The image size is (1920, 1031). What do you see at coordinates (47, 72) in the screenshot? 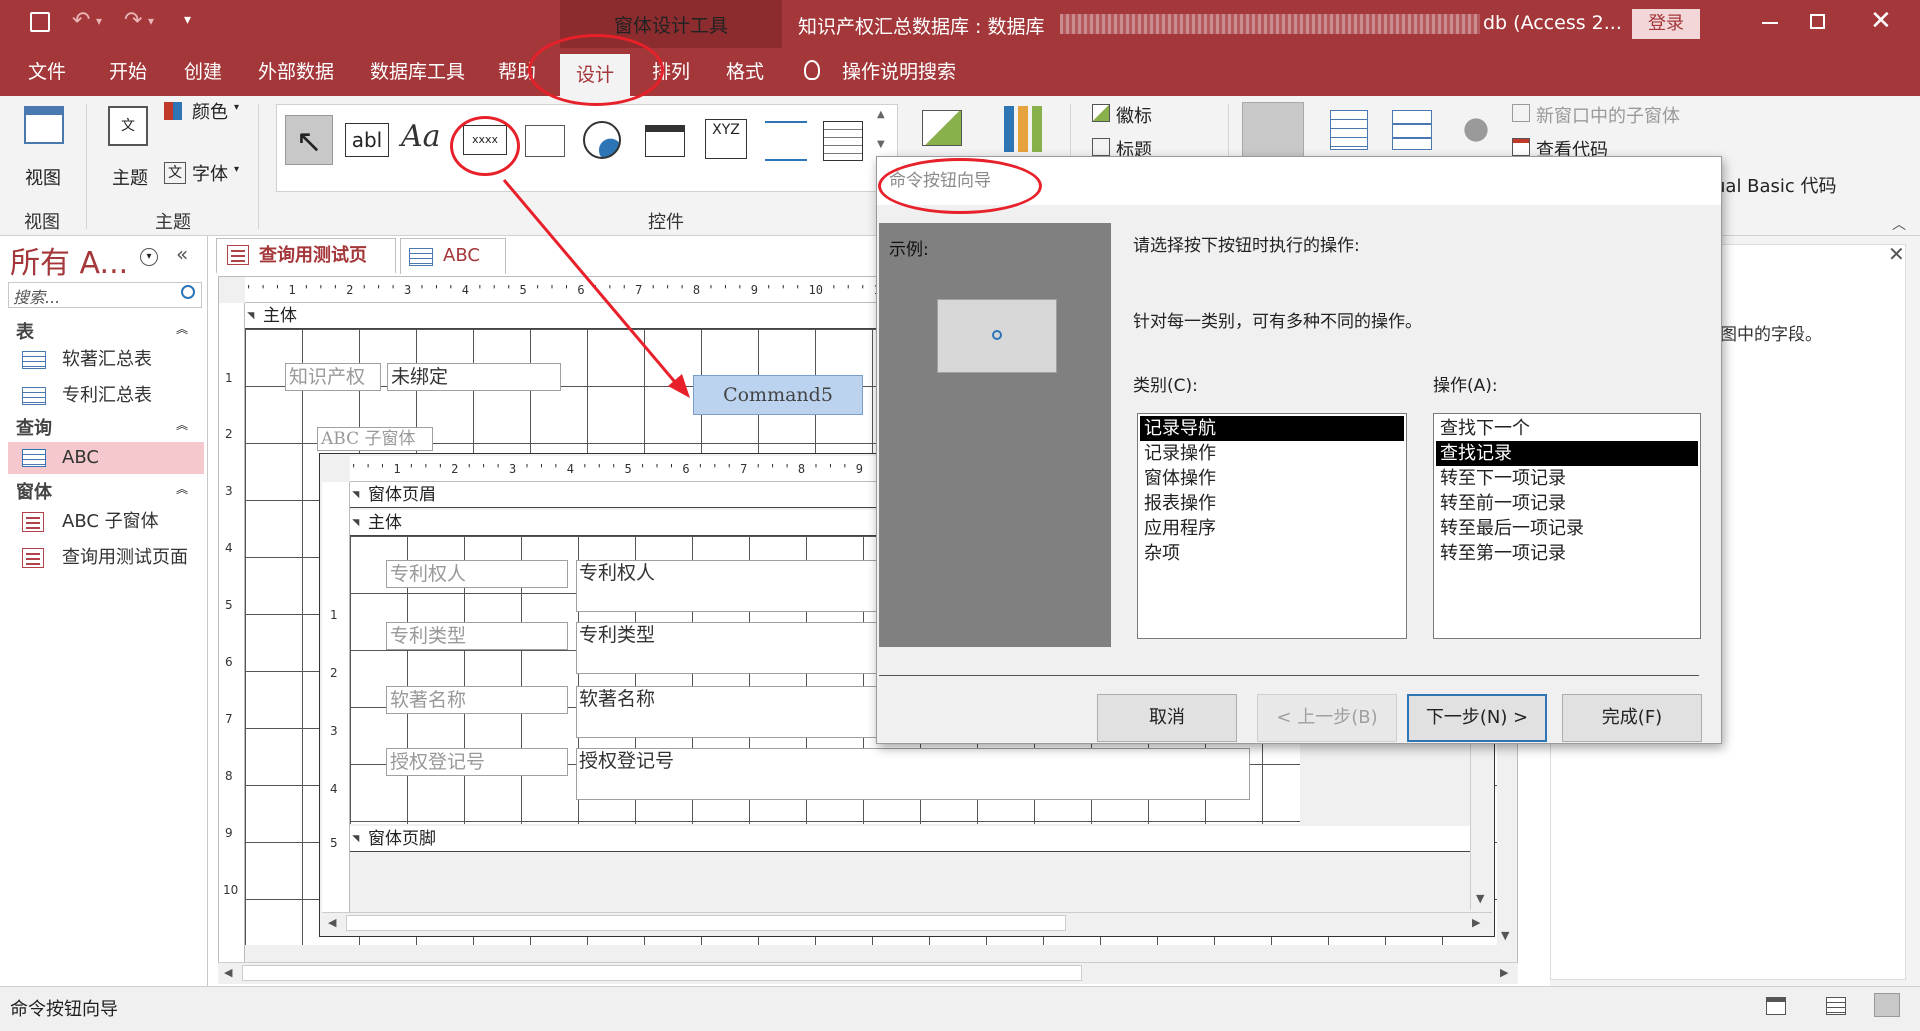
I see `tab-file: 文件` at bounding box center [47, 72].